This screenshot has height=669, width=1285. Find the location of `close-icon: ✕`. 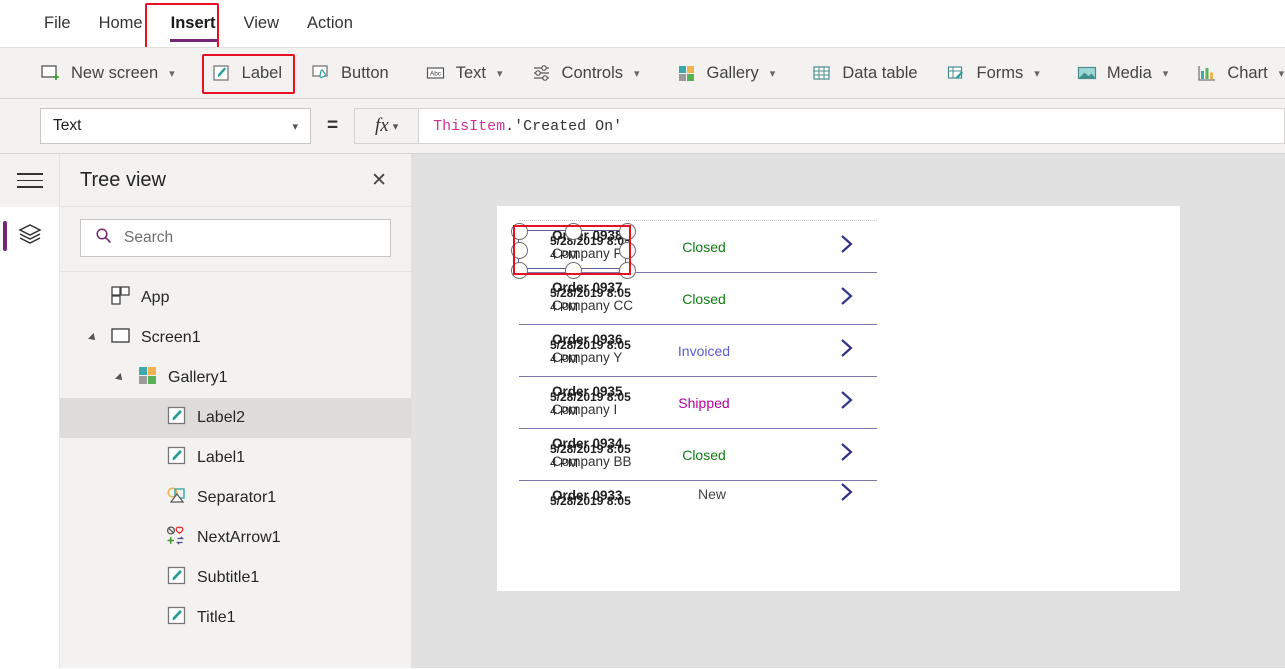

close-icon: ✕ is located at coordinates (379, 180).